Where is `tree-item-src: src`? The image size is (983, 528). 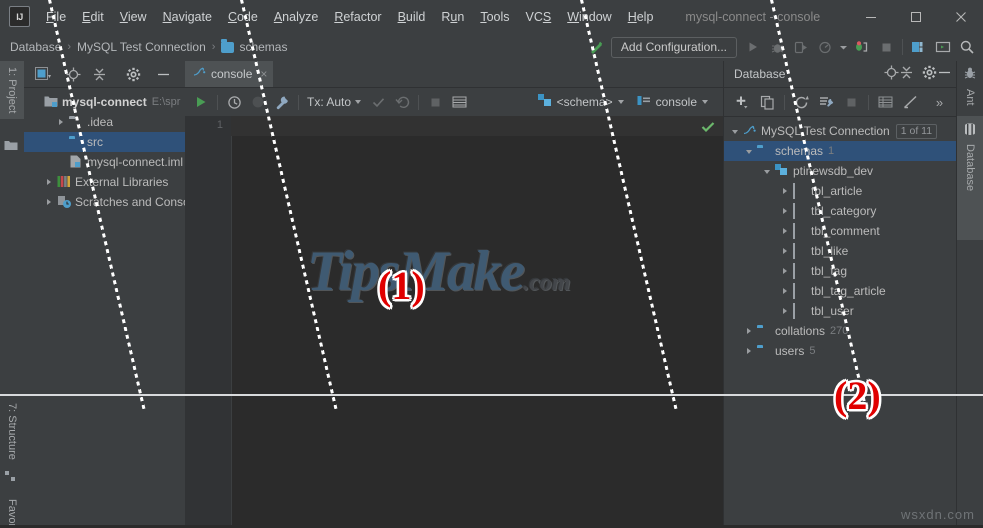
tree-item-src: src is located at coordinates (104, 142).